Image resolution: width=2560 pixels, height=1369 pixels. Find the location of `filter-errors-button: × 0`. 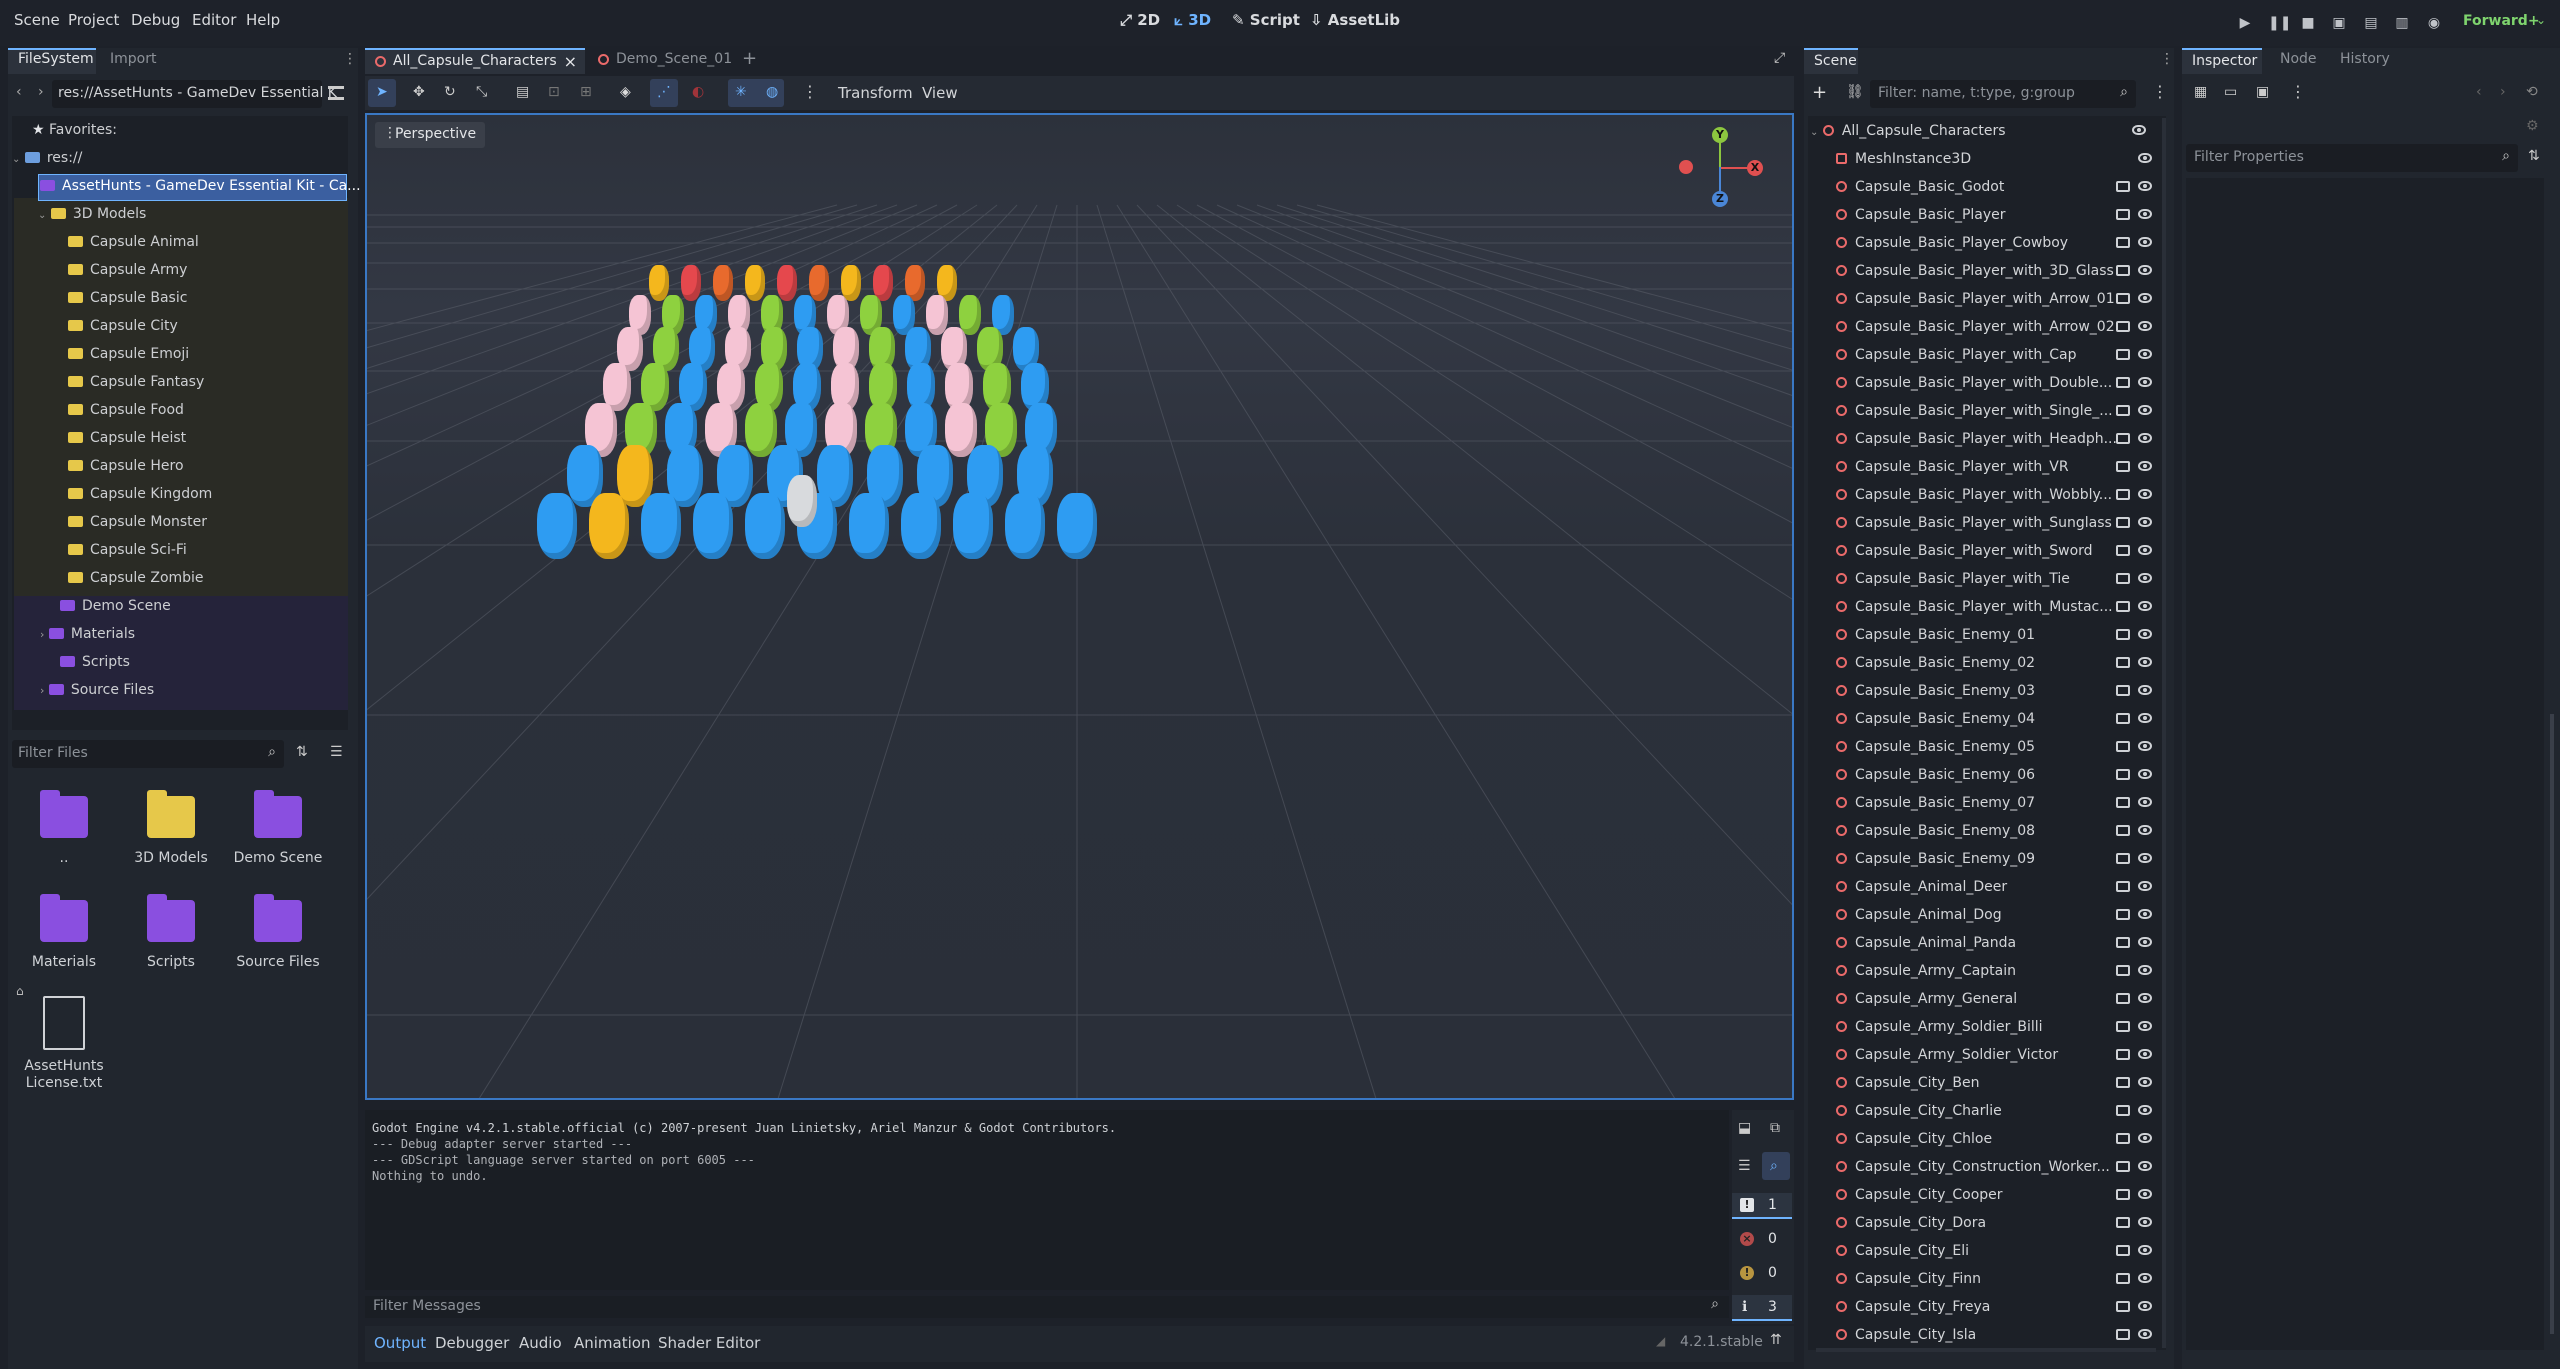

filter-errors-button: × 0 is located at coordinates (1762, 1240).